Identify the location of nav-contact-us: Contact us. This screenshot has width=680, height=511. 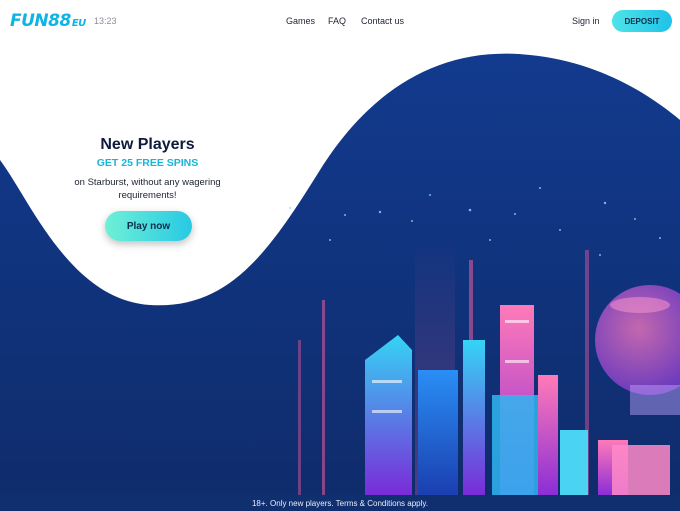
(382, 21).